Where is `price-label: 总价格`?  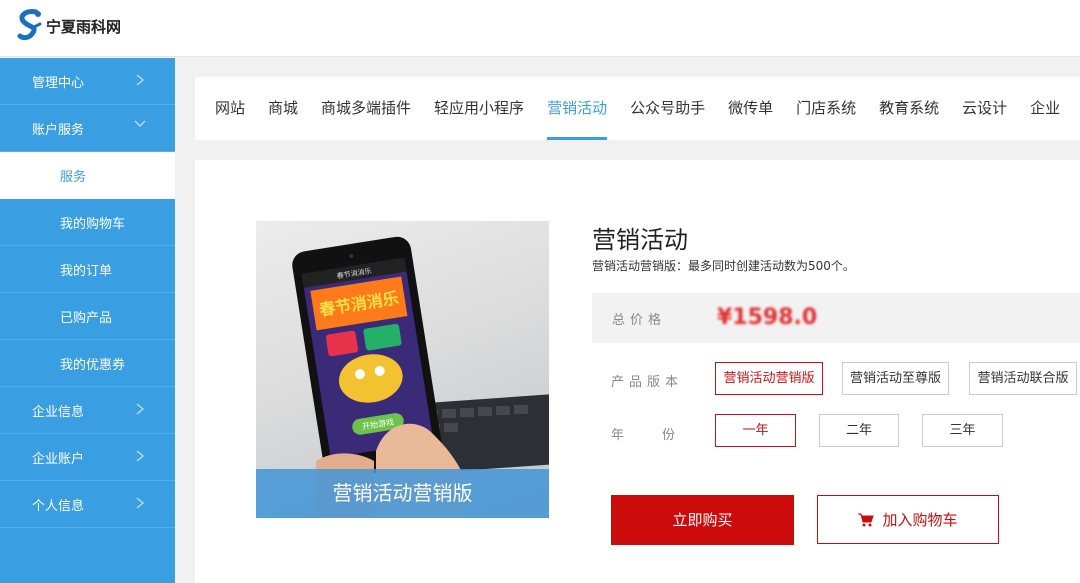 price-label: 总价格 is located at coordinates (639, 320).